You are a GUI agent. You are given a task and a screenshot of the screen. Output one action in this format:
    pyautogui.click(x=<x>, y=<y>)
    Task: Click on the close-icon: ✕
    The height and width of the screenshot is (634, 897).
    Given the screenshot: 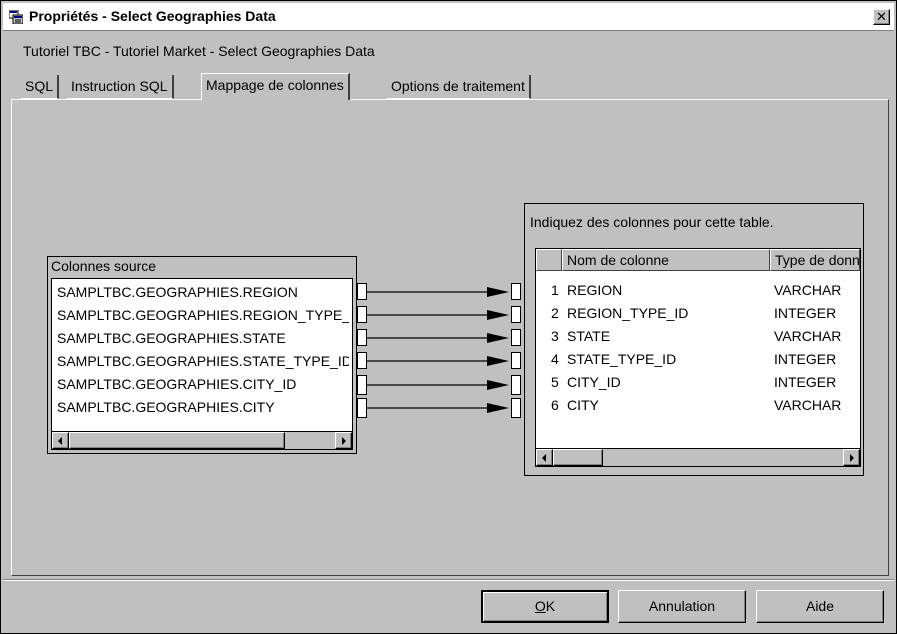 What is the action you would take?
    pyautogui.click(x=881, y=16)
    